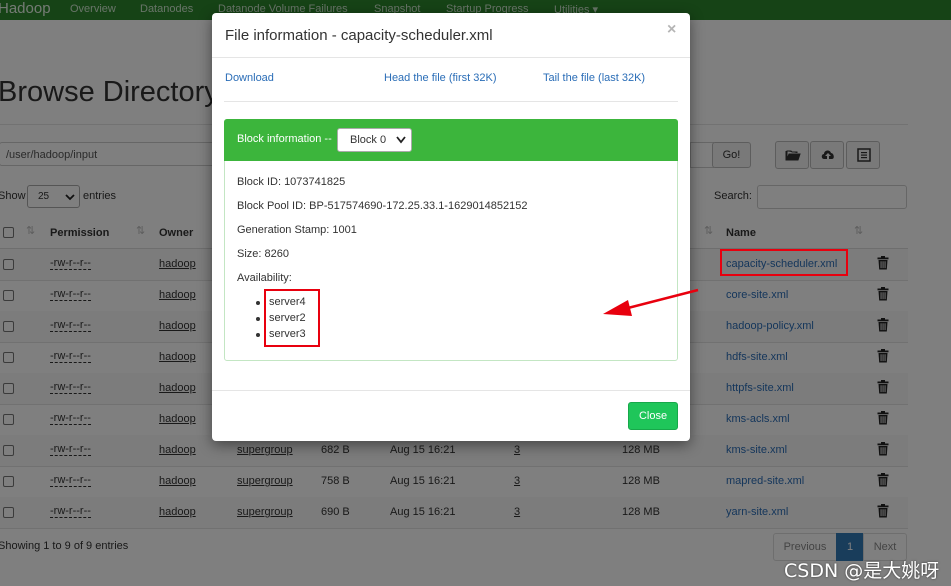 Image resolution: width=951 pixels, height=586 pixels. Describe the element at coordinates (659, 300) in the screenshot. I see `annotation-arrow-line` at that location.